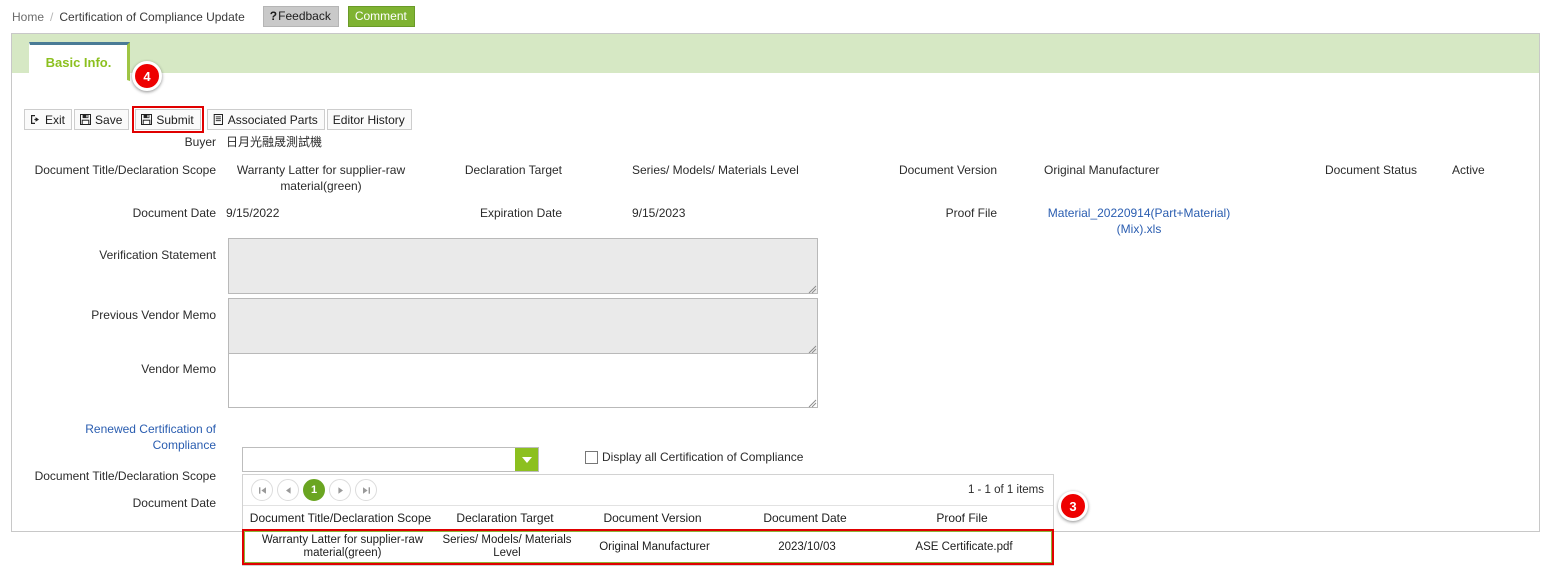  I want to click on document-icon, so click(218, 119).